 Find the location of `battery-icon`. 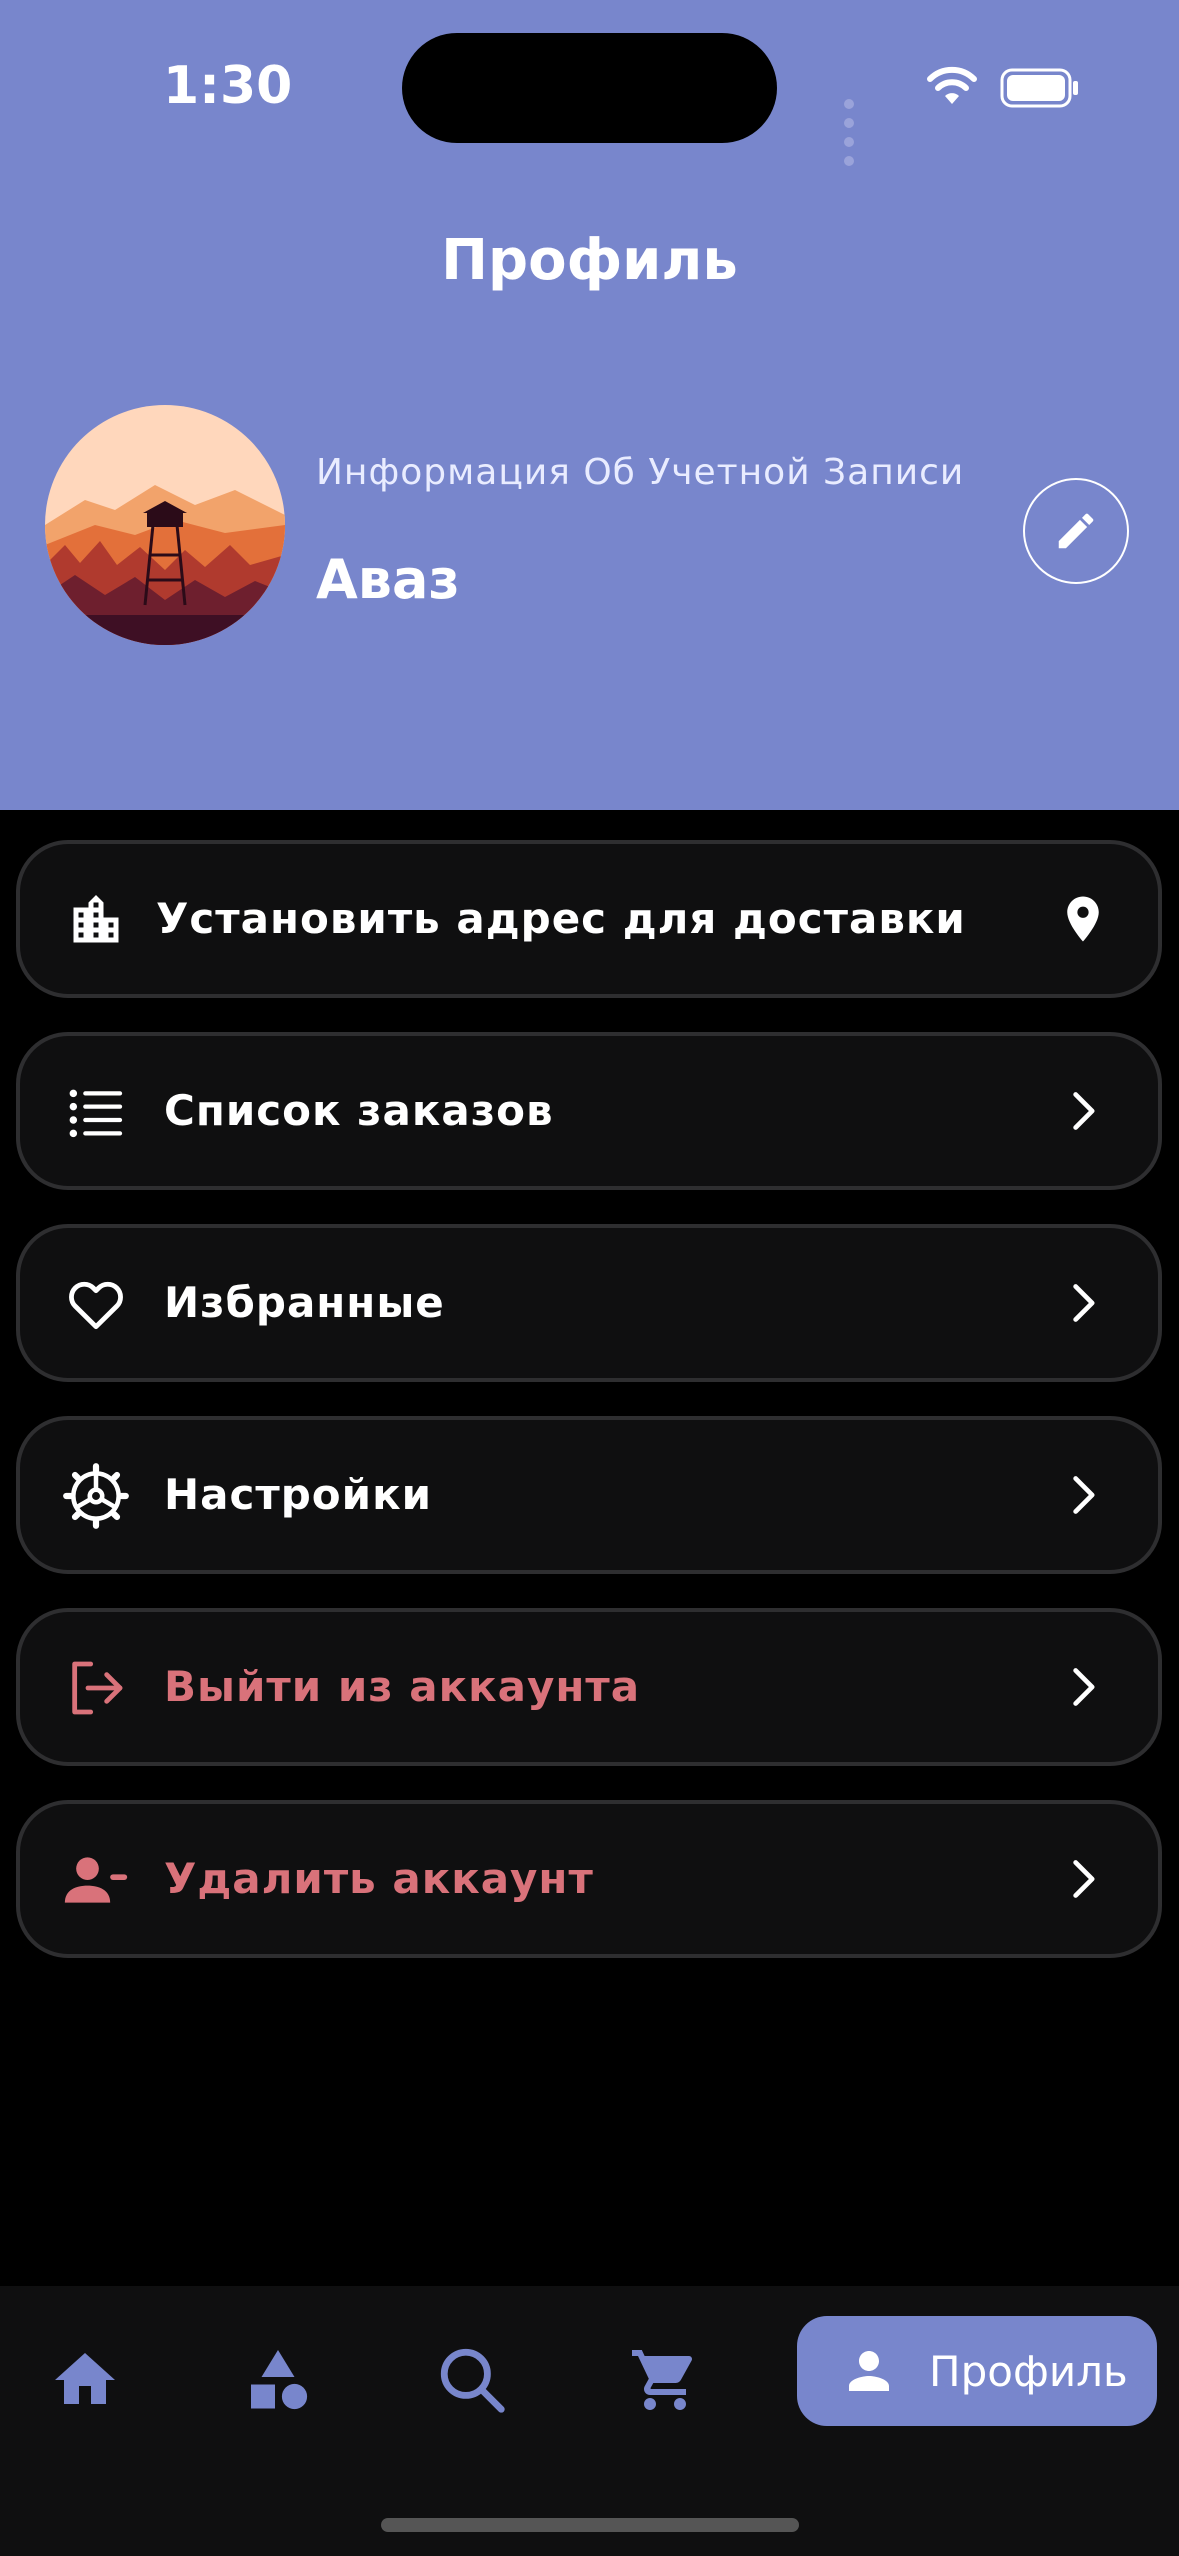

battery-icon is located at coordinates (1039, 88).